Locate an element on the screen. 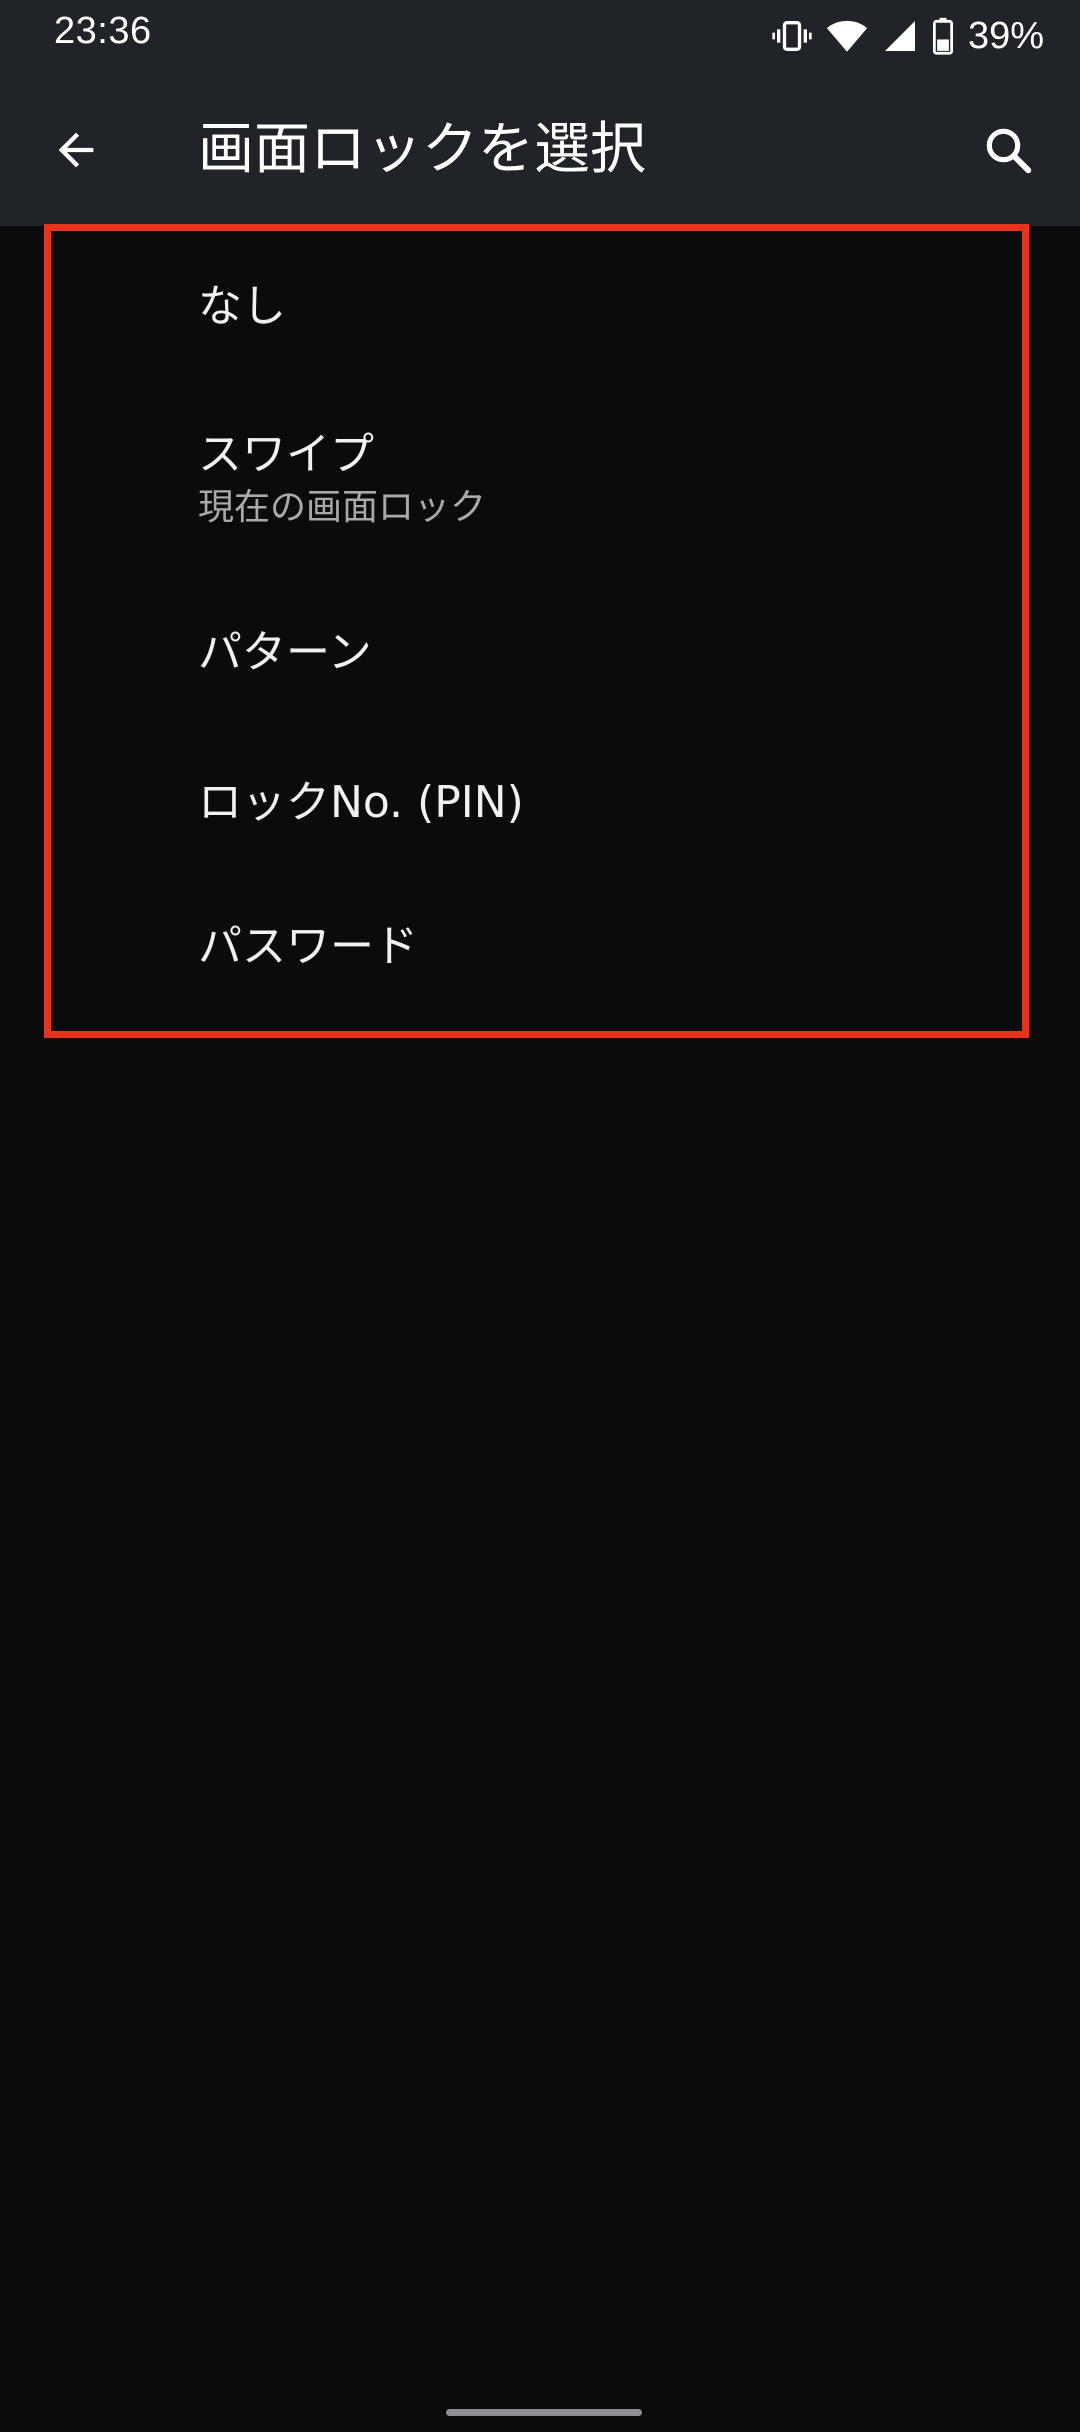 The width and height of the screenshot is (1080, 2432). search-icon is located at coordinates (1008, 152).